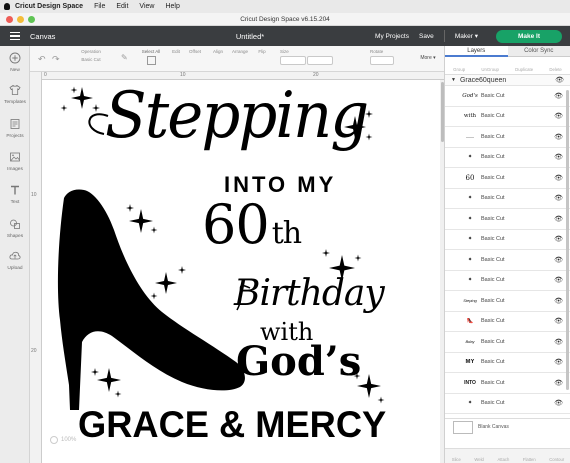  What do you see at coordinates (428, 58) in the screenshot?
I see `more-button: More ▾` at bounding box center [428, 58].